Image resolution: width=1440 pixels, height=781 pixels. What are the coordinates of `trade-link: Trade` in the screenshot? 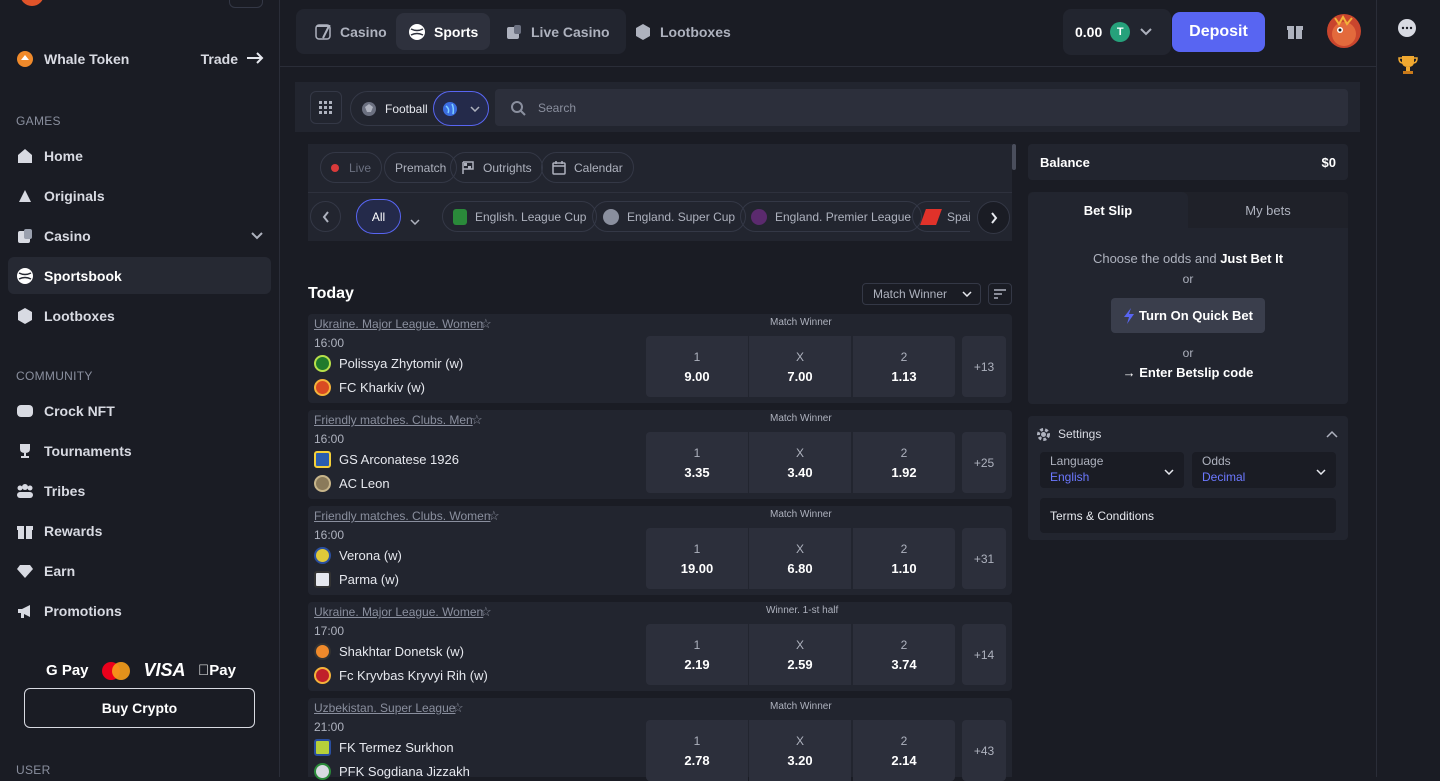 It's located at (232, 59).